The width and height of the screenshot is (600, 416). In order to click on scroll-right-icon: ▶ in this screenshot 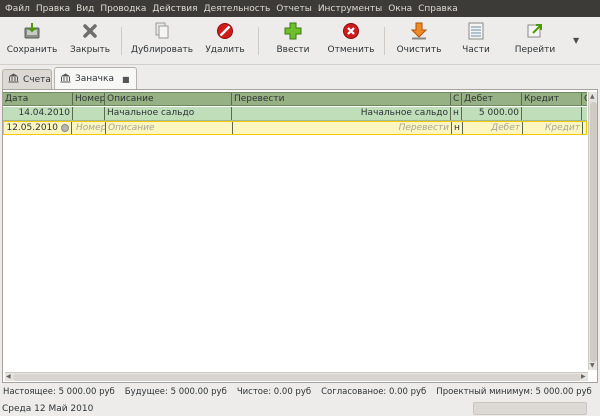, I will do `click(583, 376)`.